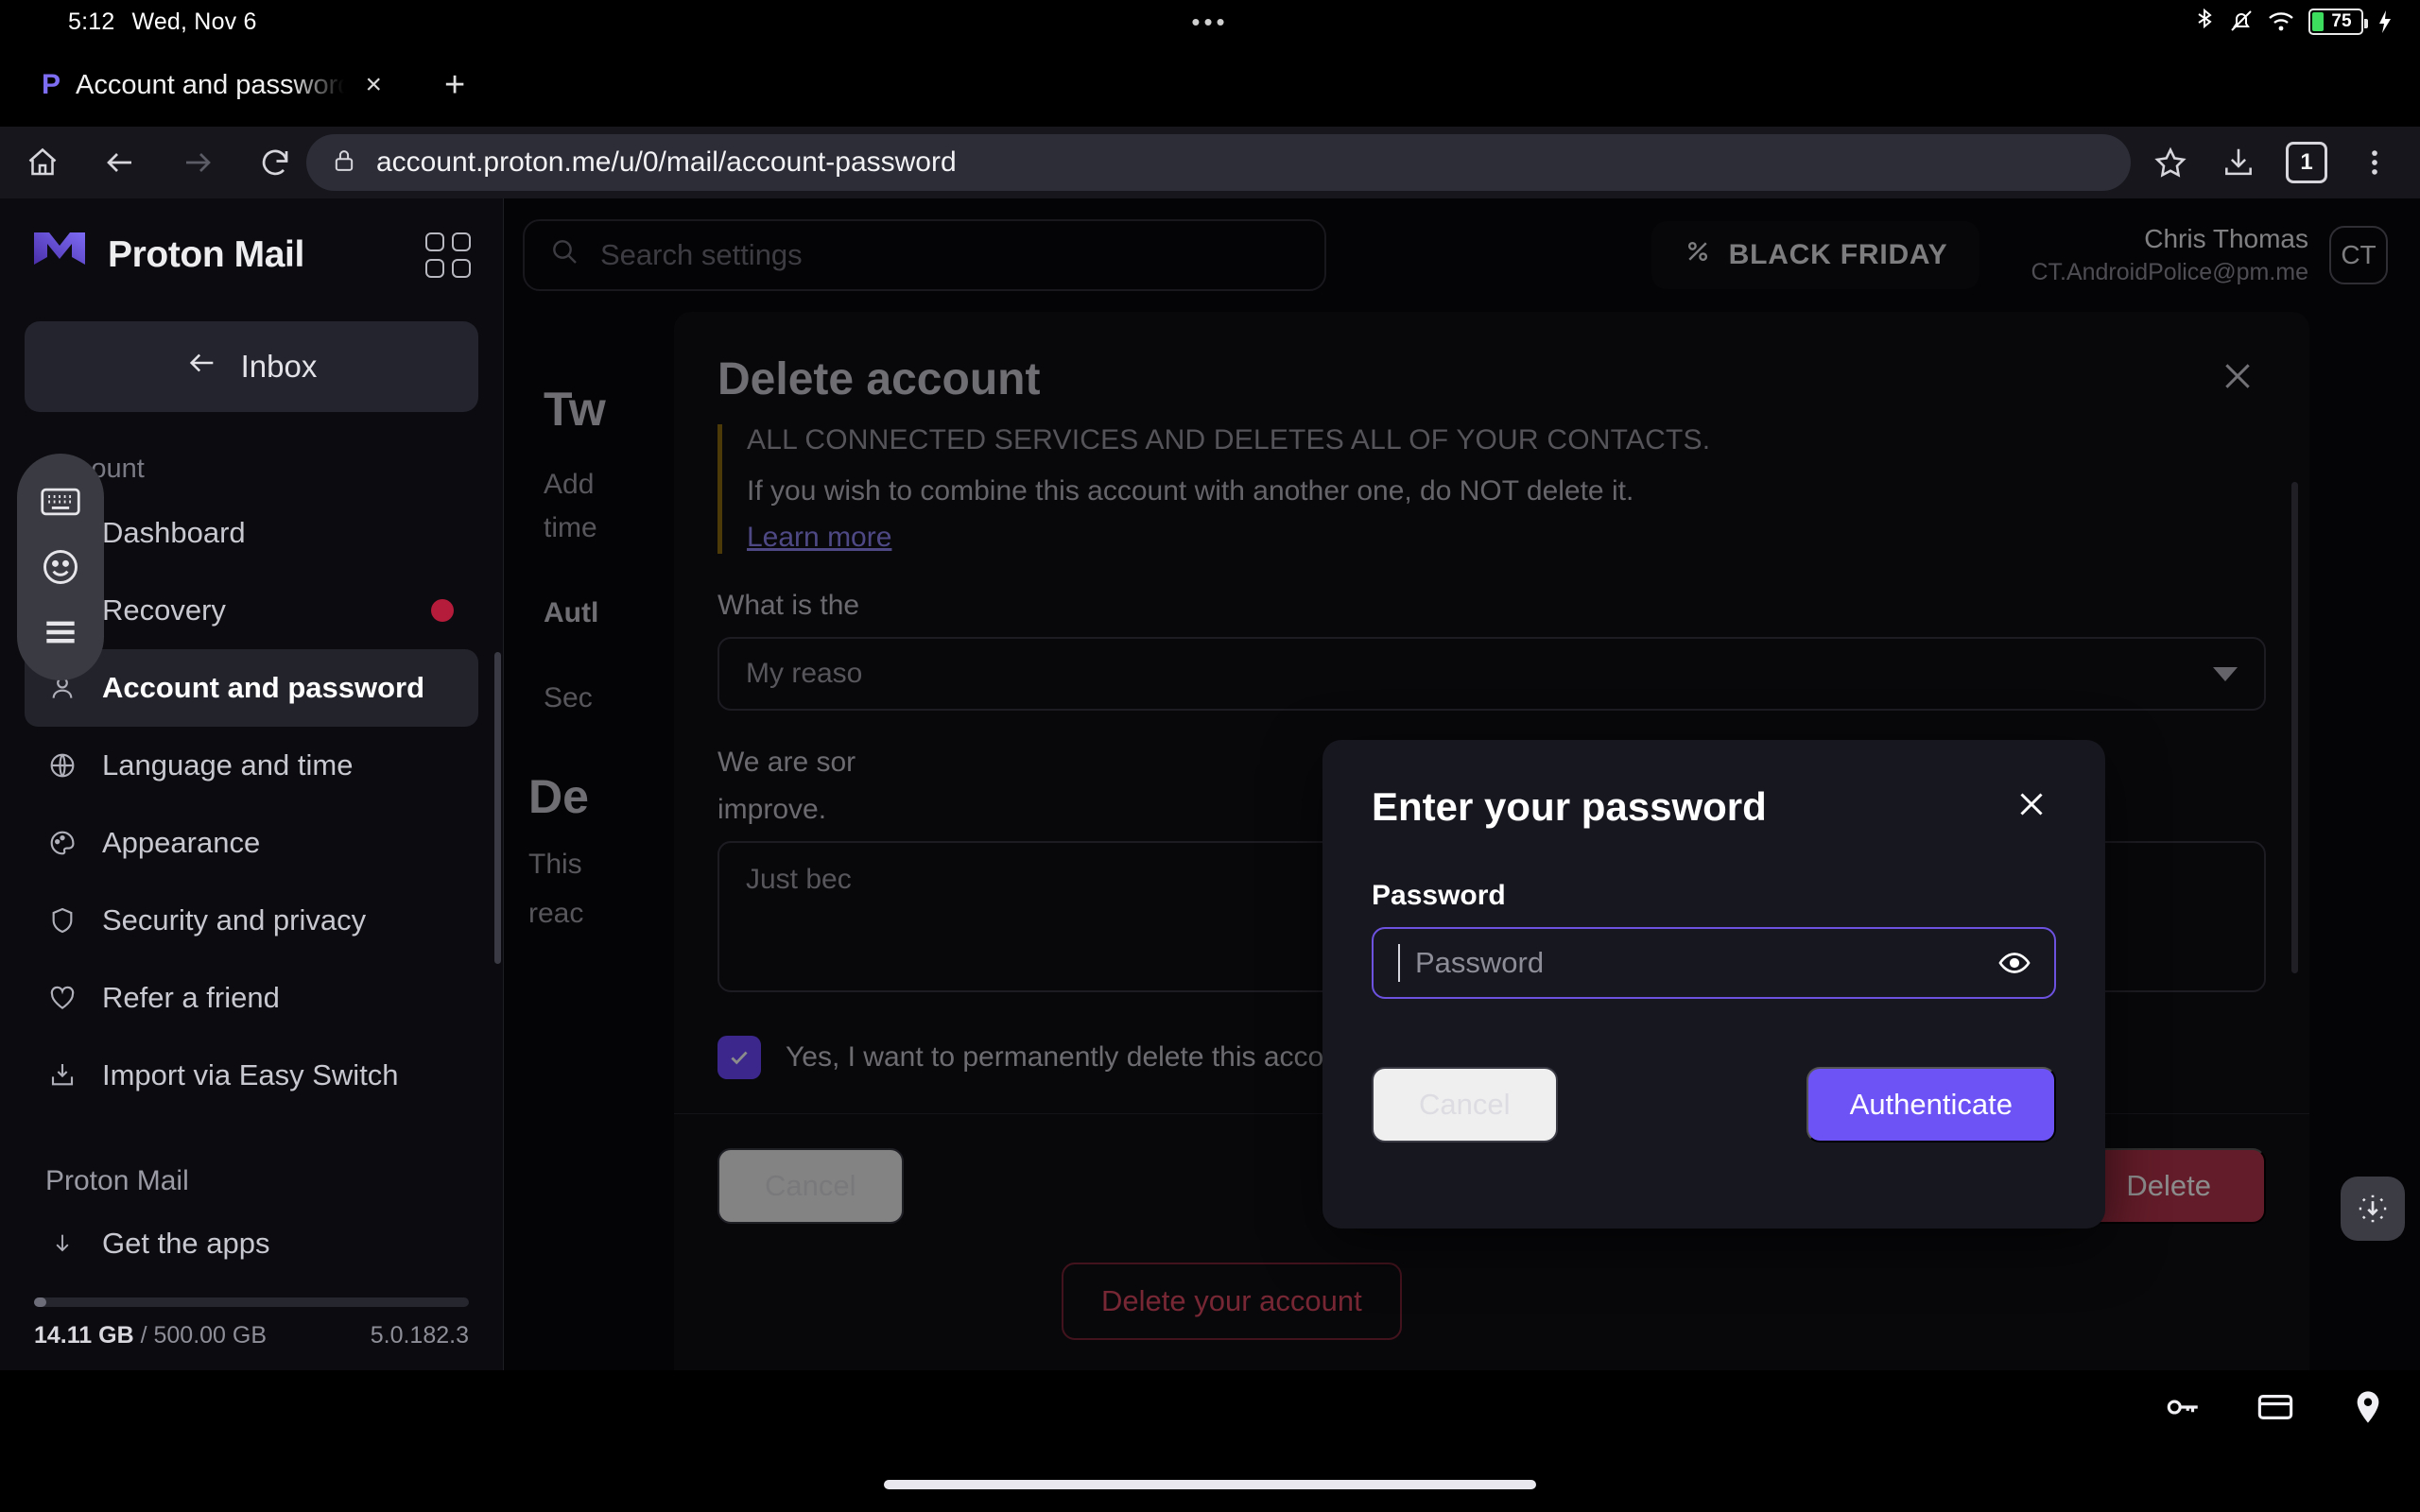  I want to click on toolbar-right: 1, so click(2280, 162).